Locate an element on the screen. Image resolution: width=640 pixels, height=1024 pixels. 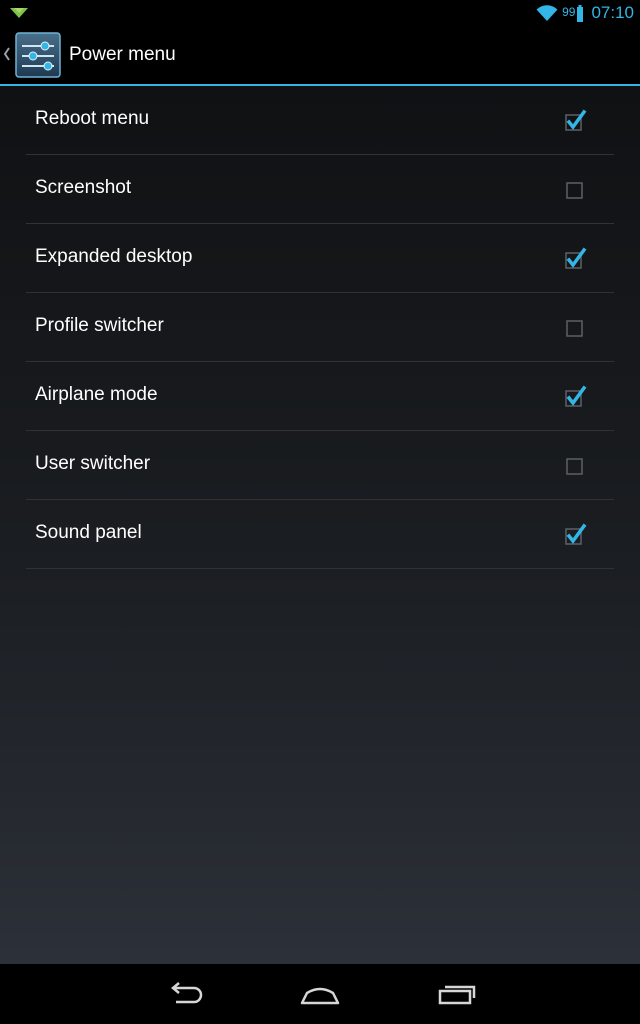
back-icon is located at coordinates (185, 994).